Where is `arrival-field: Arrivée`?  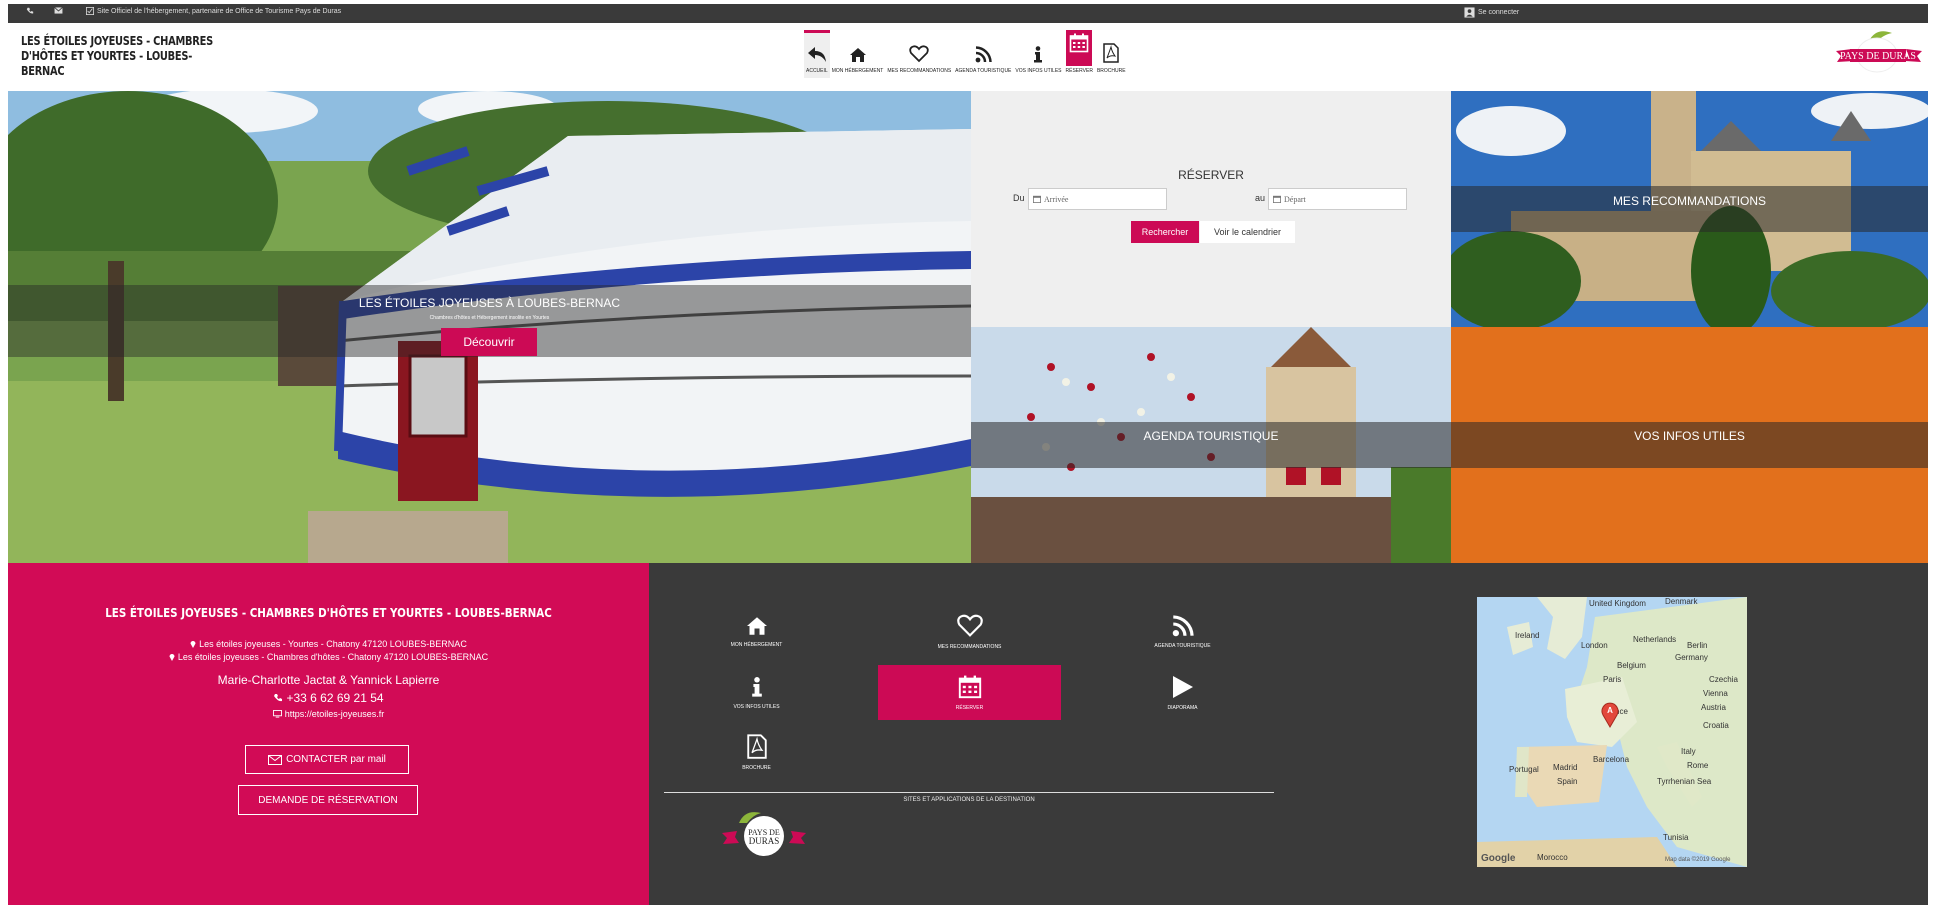 arrival-field: Arrivée is located at coordinates (1097, 199).